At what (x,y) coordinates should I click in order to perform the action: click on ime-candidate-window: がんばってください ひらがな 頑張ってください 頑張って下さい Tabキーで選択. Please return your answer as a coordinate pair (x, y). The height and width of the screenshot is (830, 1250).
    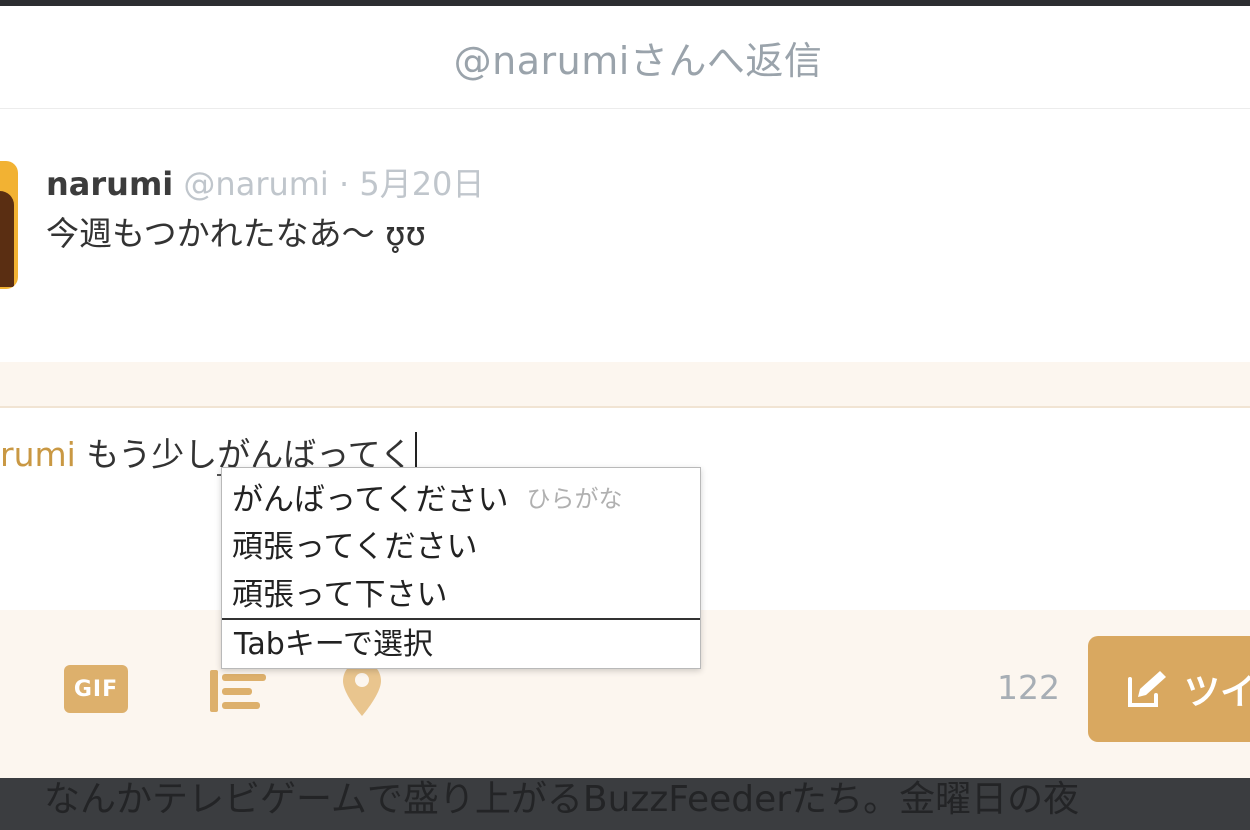
    Looking at the image, I should click on (461, 568).